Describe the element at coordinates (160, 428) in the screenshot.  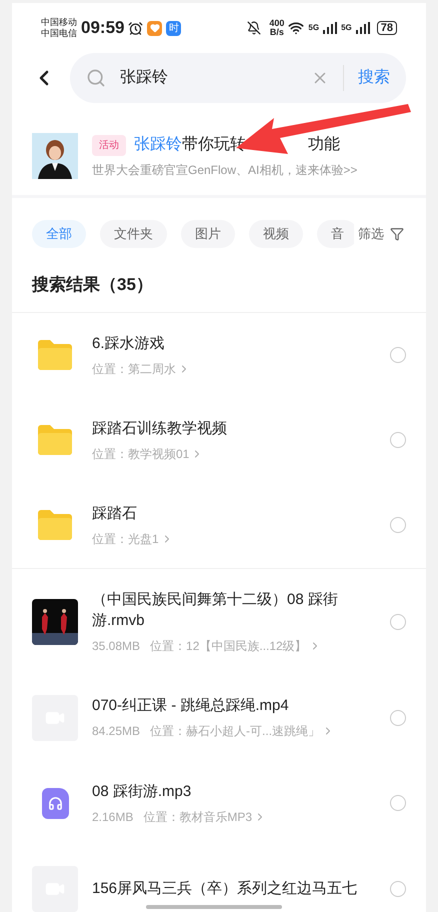
I see `file-name: 踩踏石训练教学视频` at that location.